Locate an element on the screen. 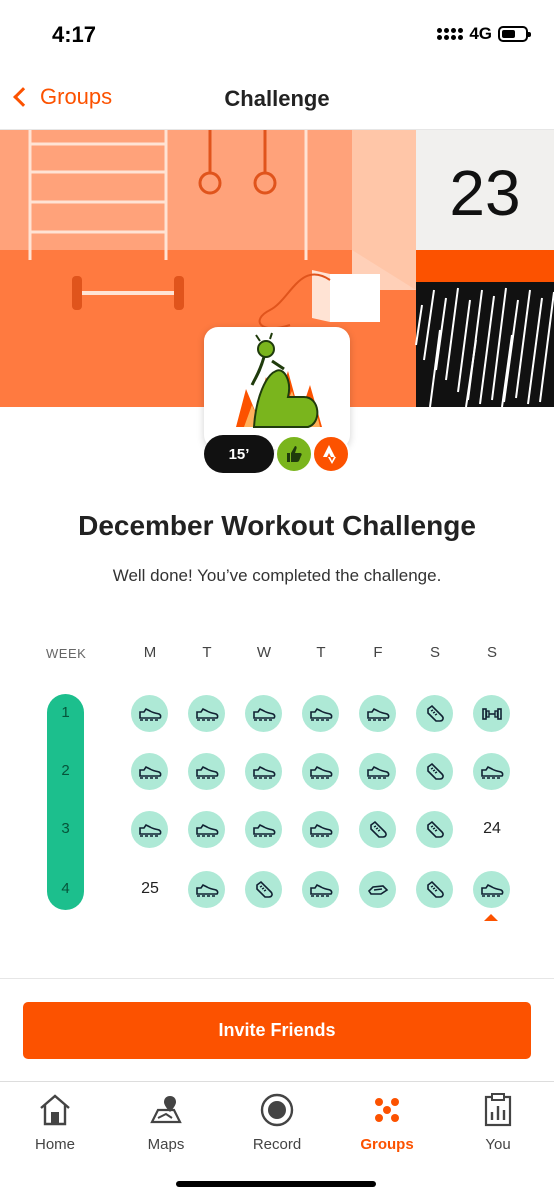  status-bar: 4:17 4G is located at coordinates (277, 35).